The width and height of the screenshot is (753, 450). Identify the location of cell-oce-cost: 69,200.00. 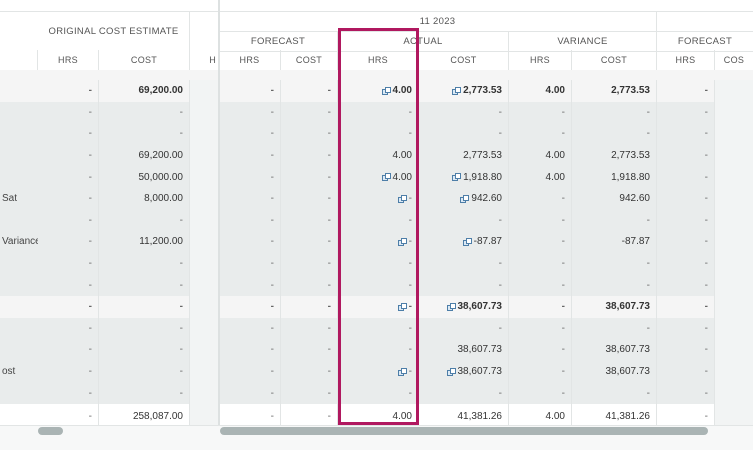
(144, 91).